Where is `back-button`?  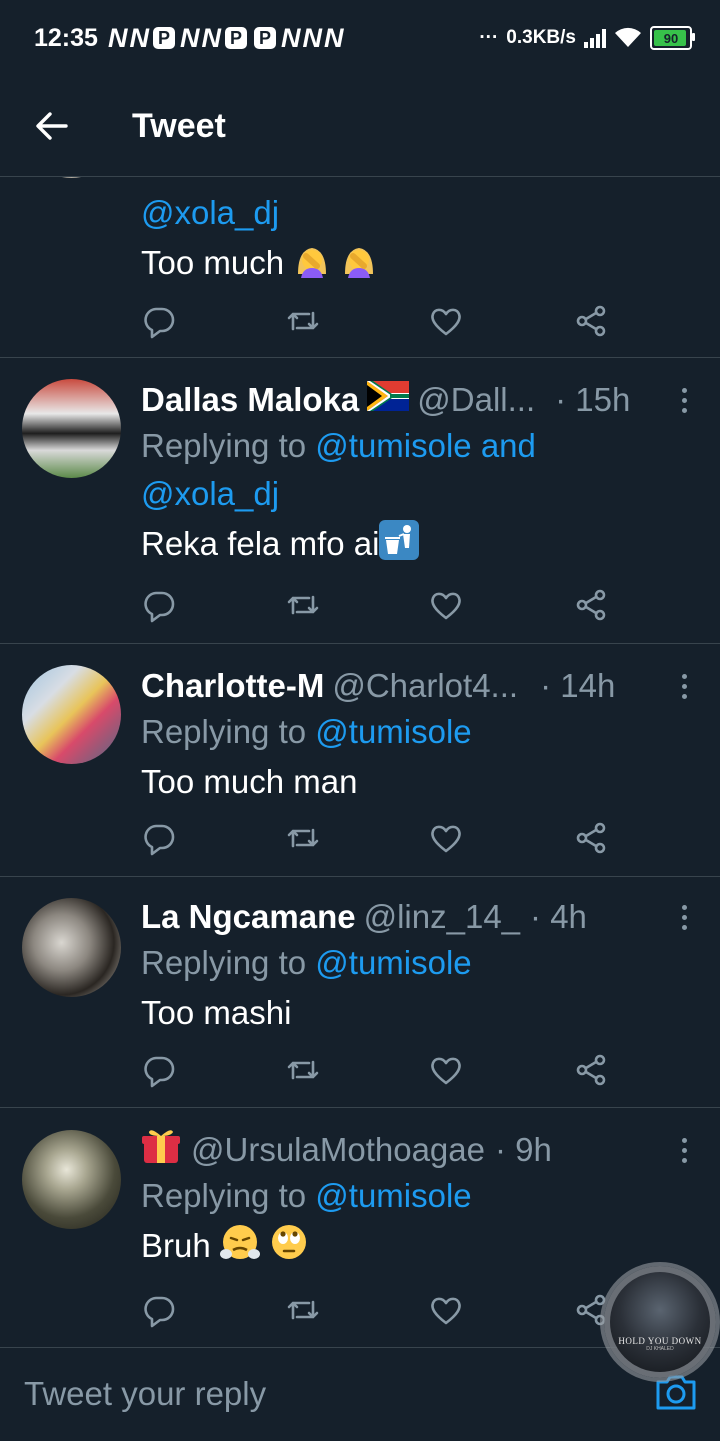
back-button is located at coordinates (52, 126).